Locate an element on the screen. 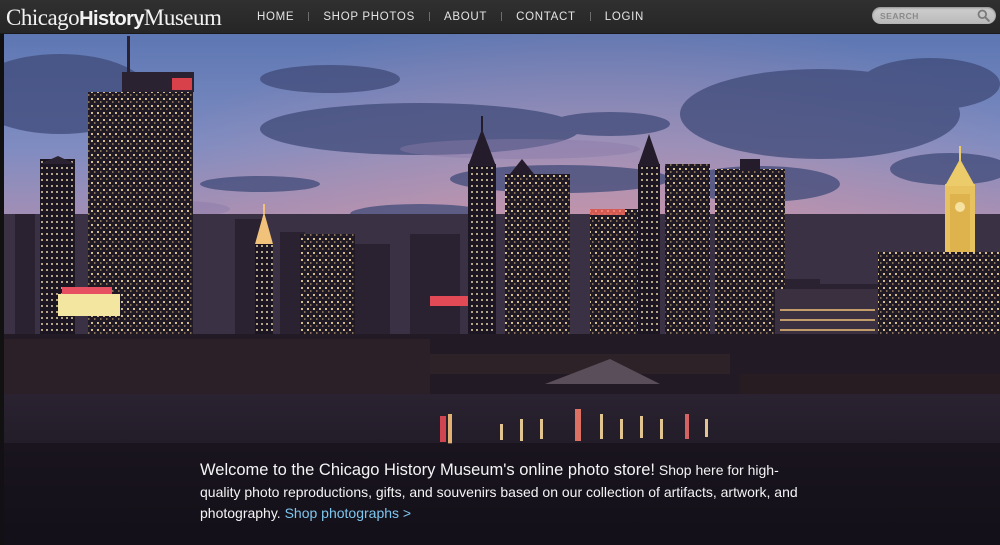 The height and width of the screenshot is (545, 1000). main-nav: HOME SHOP PHOTOS ABOUT CONTACT LOGIN is located at coordinates (450, 16).